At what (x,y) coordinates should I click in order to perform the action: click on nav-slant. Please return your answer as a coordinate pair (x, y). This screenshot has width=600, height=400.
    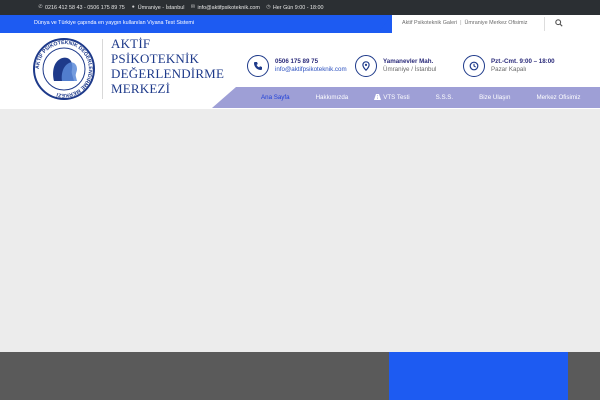
    Looking at the image, I should click on (224, 97).